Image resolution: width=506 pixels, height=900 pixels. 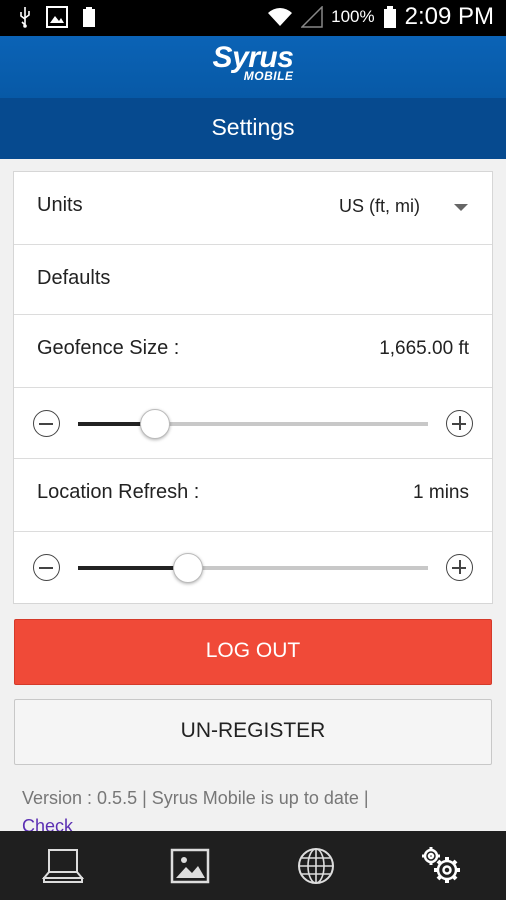 I want to click on geofence-value: 1,665.00 ft, so click(x=424, y=348).